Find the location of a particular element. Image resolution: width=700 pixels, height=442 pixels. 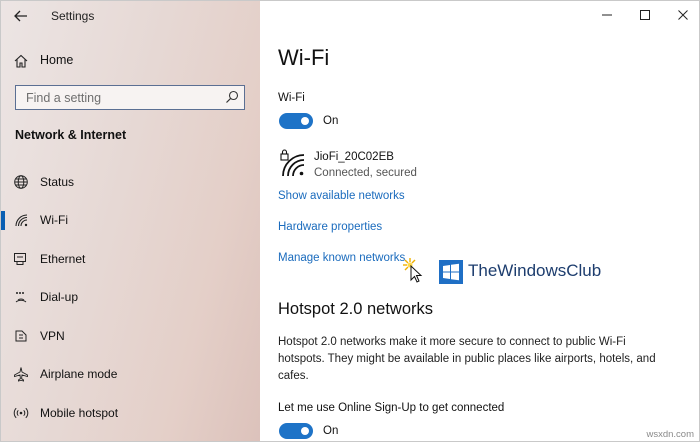

back-button is located at coordinates (21, 16).